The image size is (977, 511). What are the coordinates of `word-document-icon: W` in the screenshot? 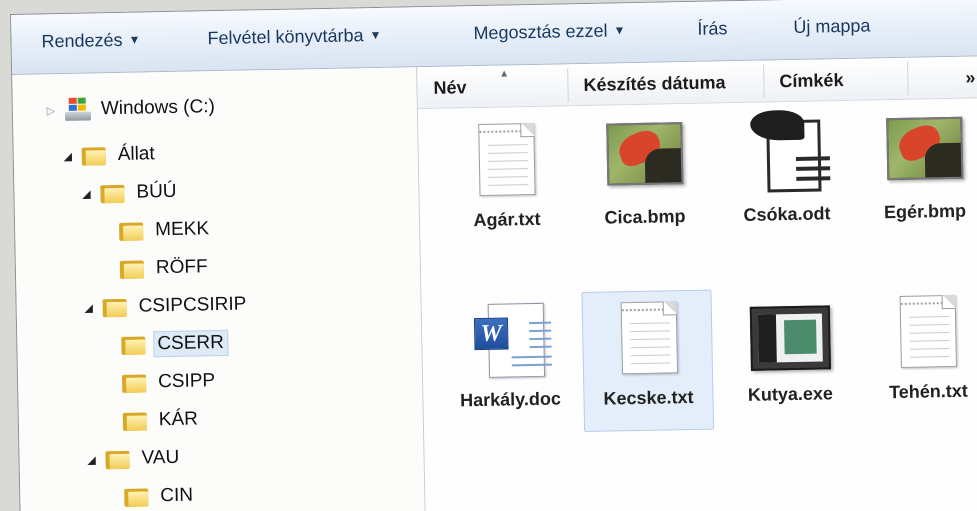 It's located at (512, 341).